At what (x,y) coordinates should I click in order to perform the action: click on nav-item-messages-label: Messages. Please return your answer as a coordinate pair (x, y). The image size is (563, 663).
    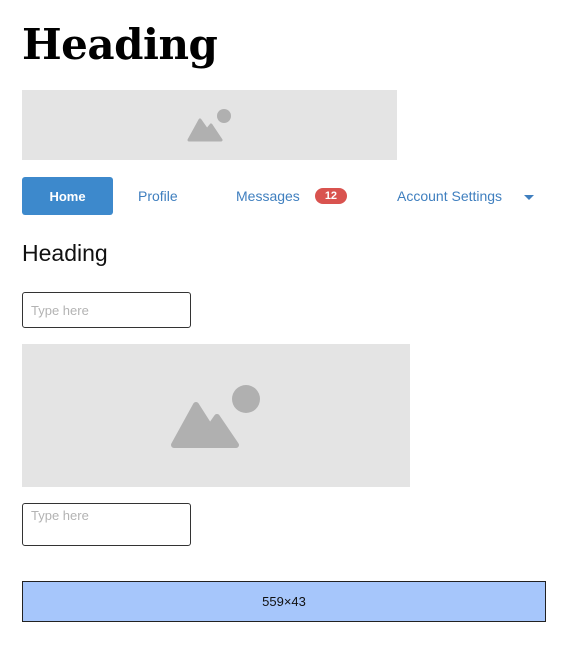
    Looking at the image, I should click on (268, 196).